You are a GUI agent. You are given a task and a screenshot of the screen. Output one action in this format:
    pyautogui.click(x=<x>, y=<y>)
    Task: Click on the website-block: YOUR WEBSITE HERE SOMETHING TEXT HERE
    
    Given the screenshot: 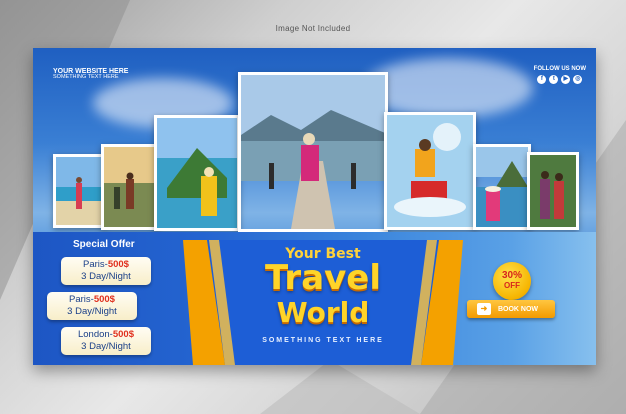 What is the action you would take?
    pyautogui.click(x=90, y=74)
    